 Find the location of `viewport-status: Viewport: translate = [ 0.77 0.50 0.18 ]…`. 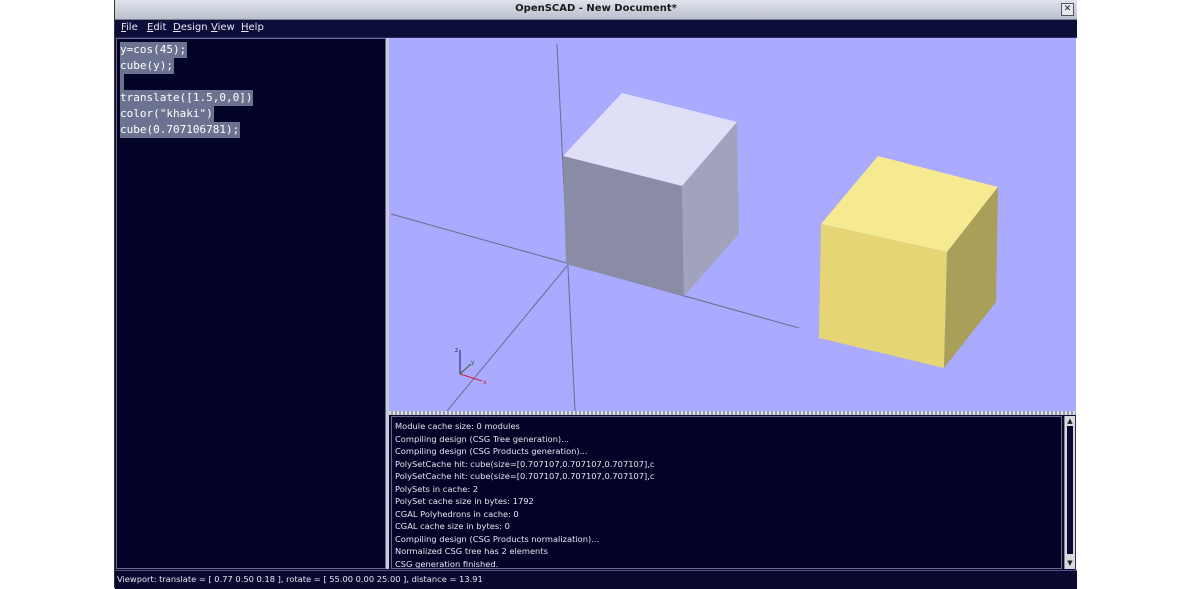

viewport-status: Viewport: translate = [ 0.77 0.50 0.18 ]… is located at coordinates (300, 579).